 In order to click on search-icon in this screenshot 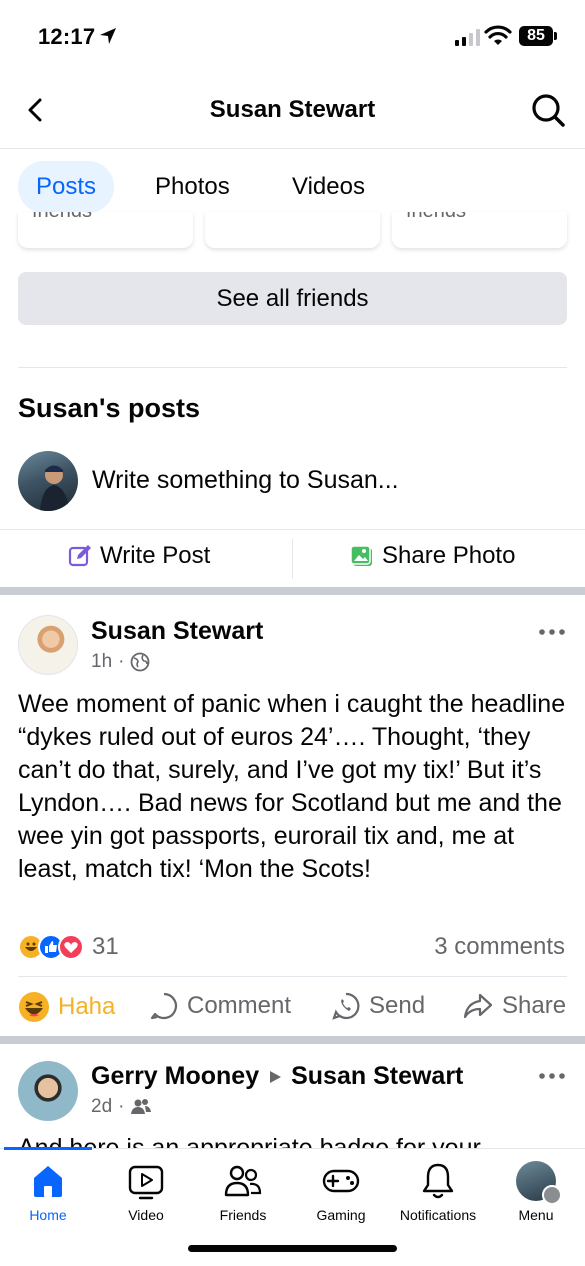, I will do `click(548, 110)`.